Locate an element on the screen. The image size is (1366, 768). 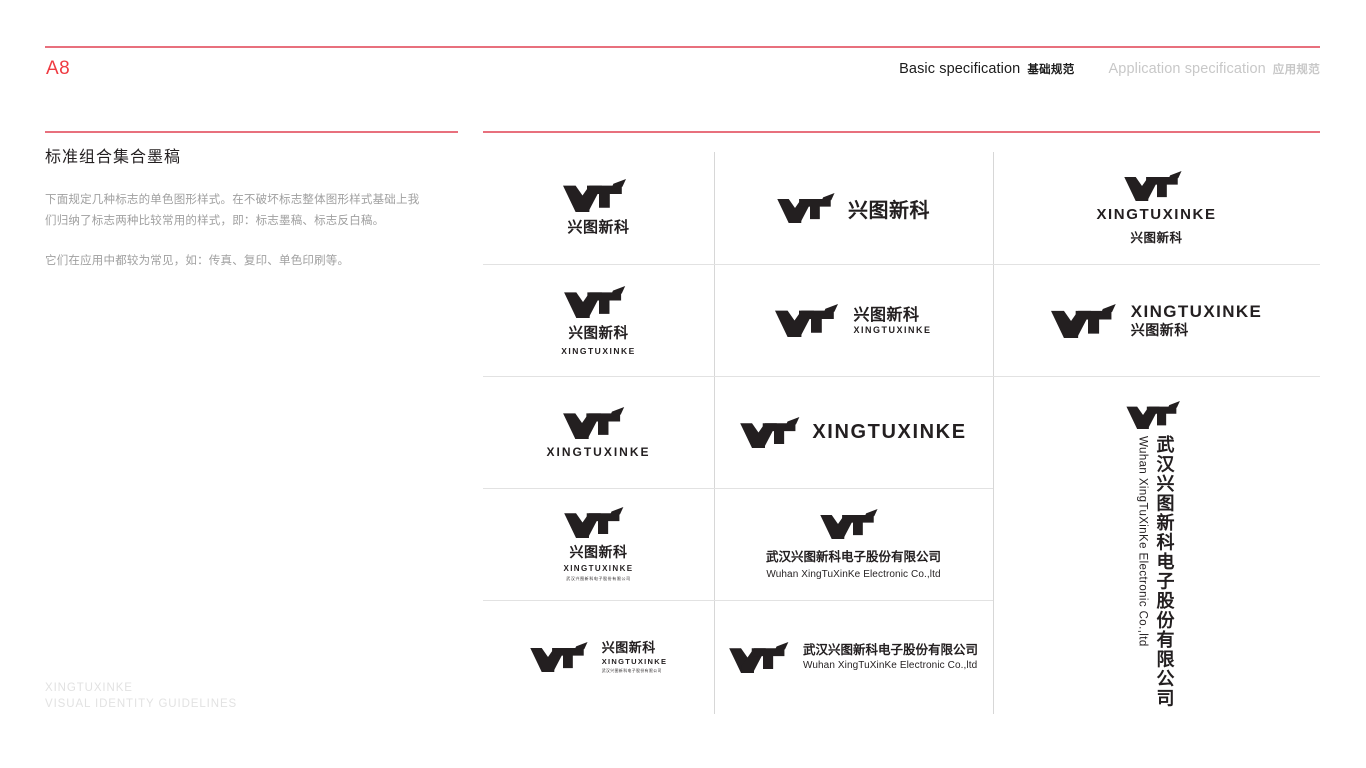
lockup-mark-over-cn-en-micro: 兴图新科 XINGTUXINKE 武汉兴图新科电子股份有限公司 is located at coordinates (598, 544).